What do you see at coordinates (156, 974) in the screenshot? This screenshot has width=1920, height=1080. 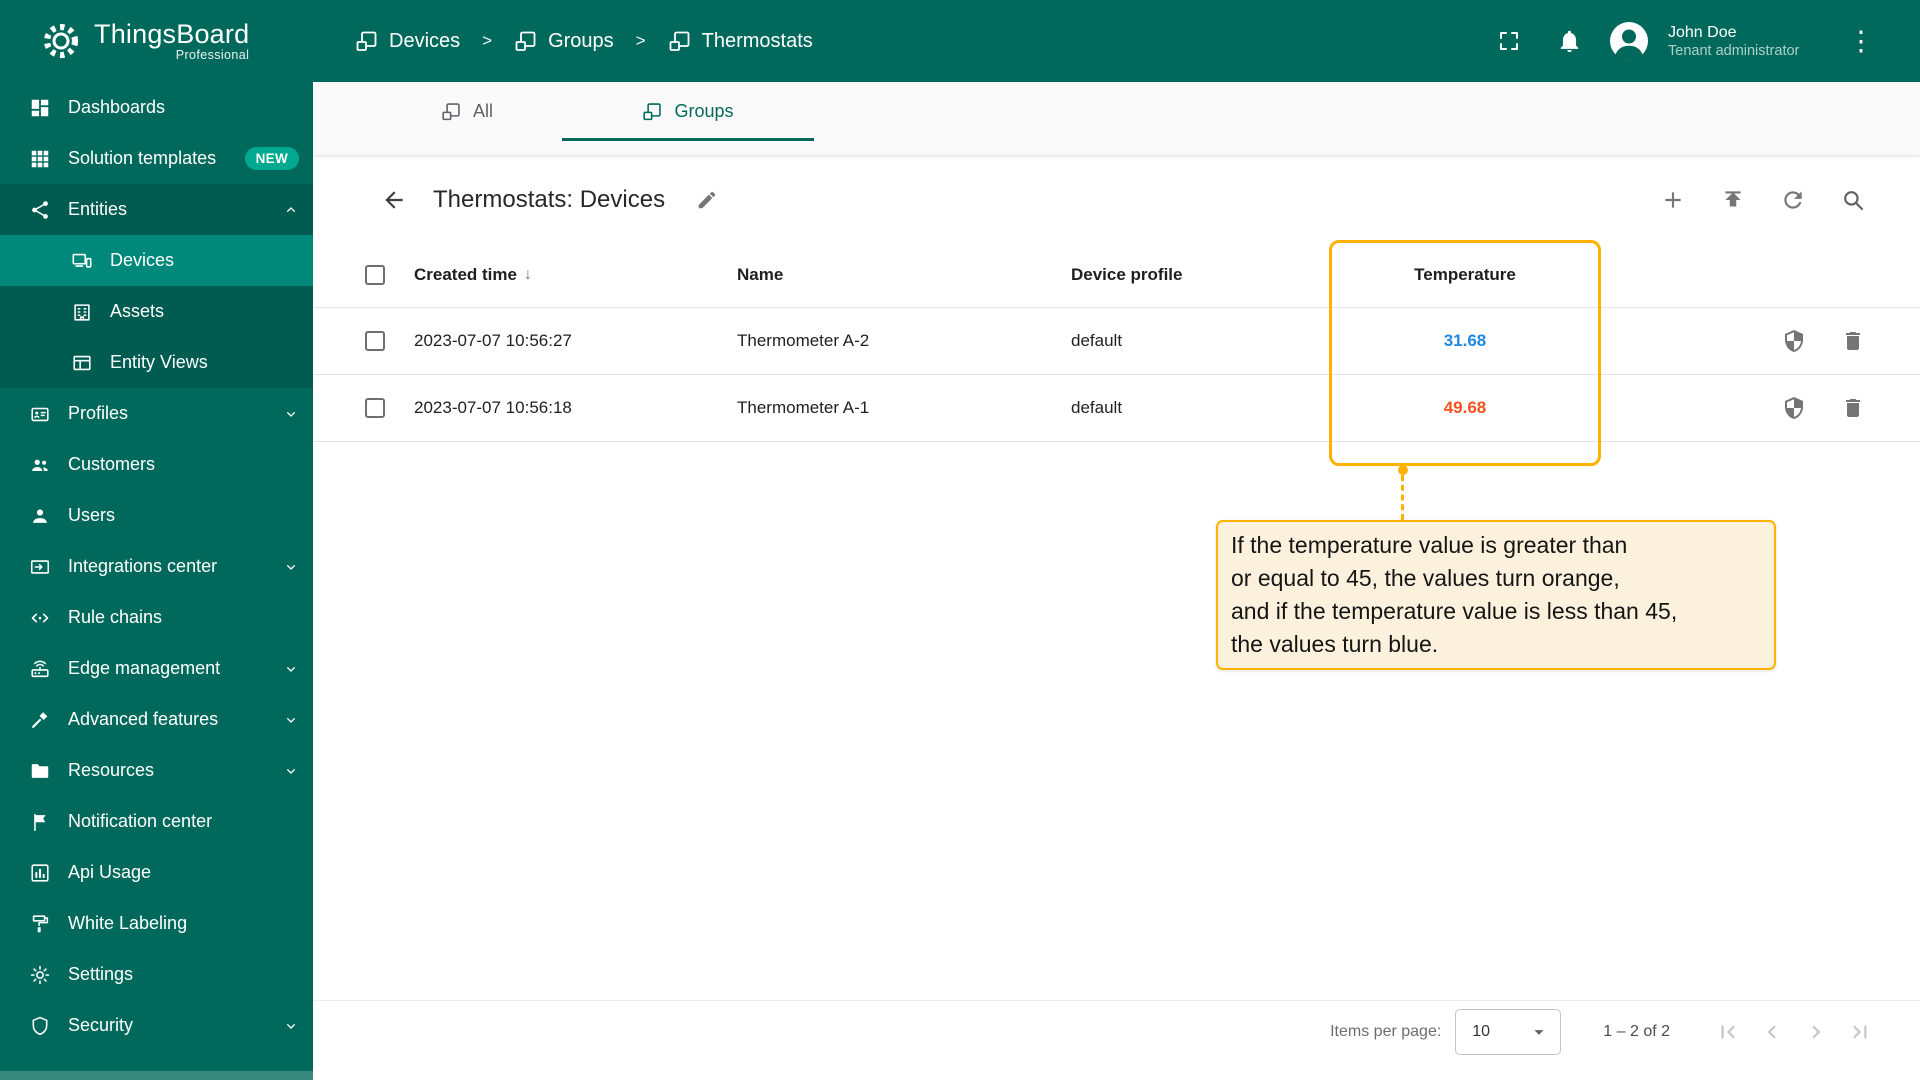 I see `sidebar-item-settings: Settings` at bounding box center [156, 974].